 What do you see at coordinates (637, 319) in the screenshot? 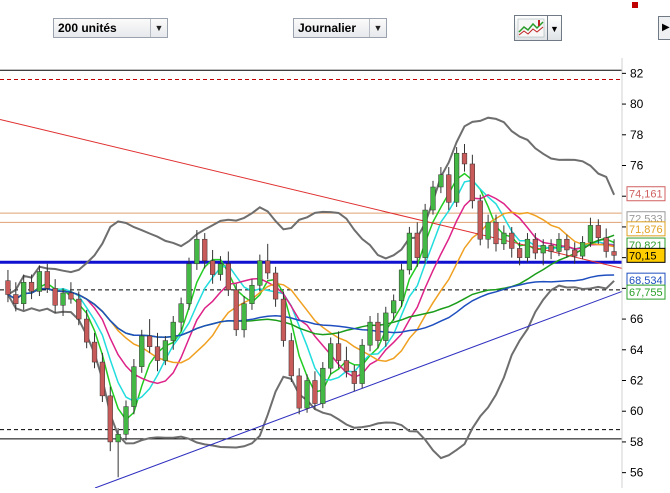
I see `y-tick-label: 66` at bounding box center [637, 319].